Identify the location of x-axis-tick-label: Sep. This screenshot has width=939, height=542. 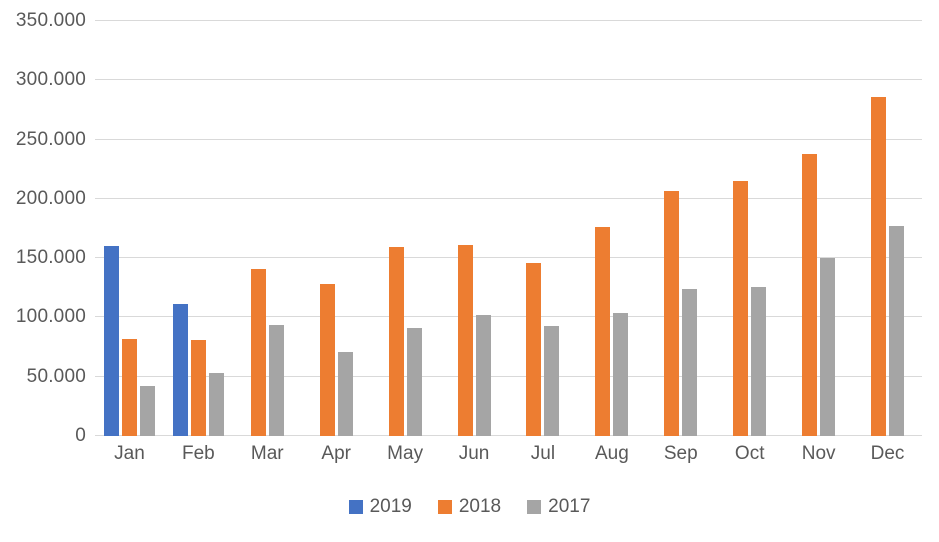
(680, 453).